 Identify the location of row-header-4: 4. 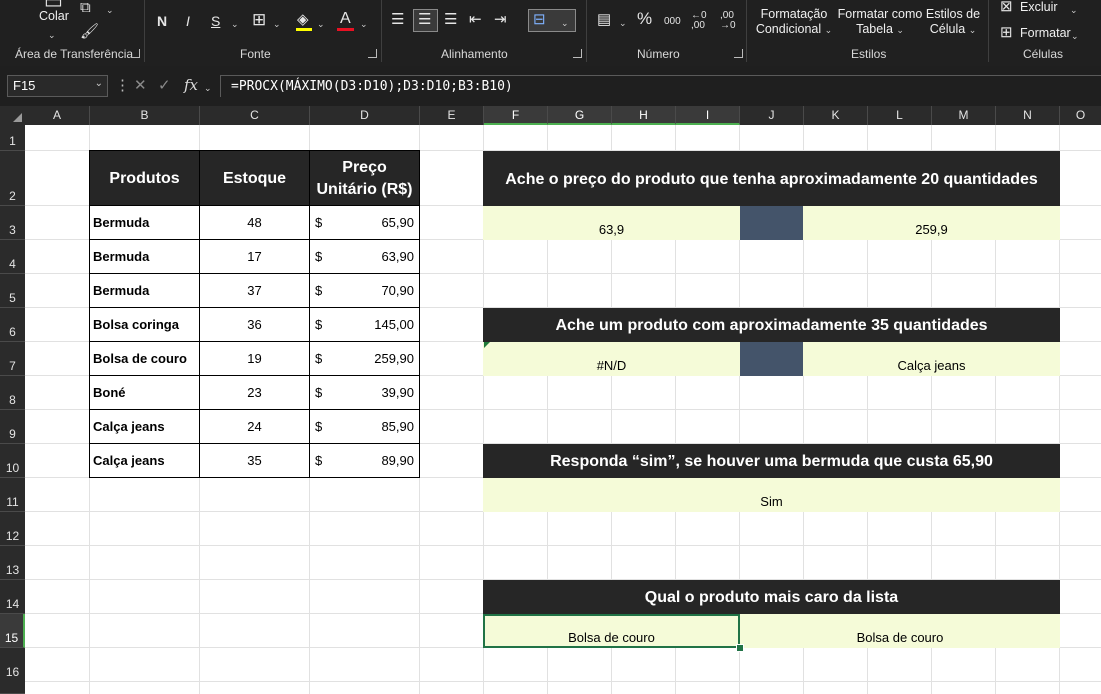
(12, 257).